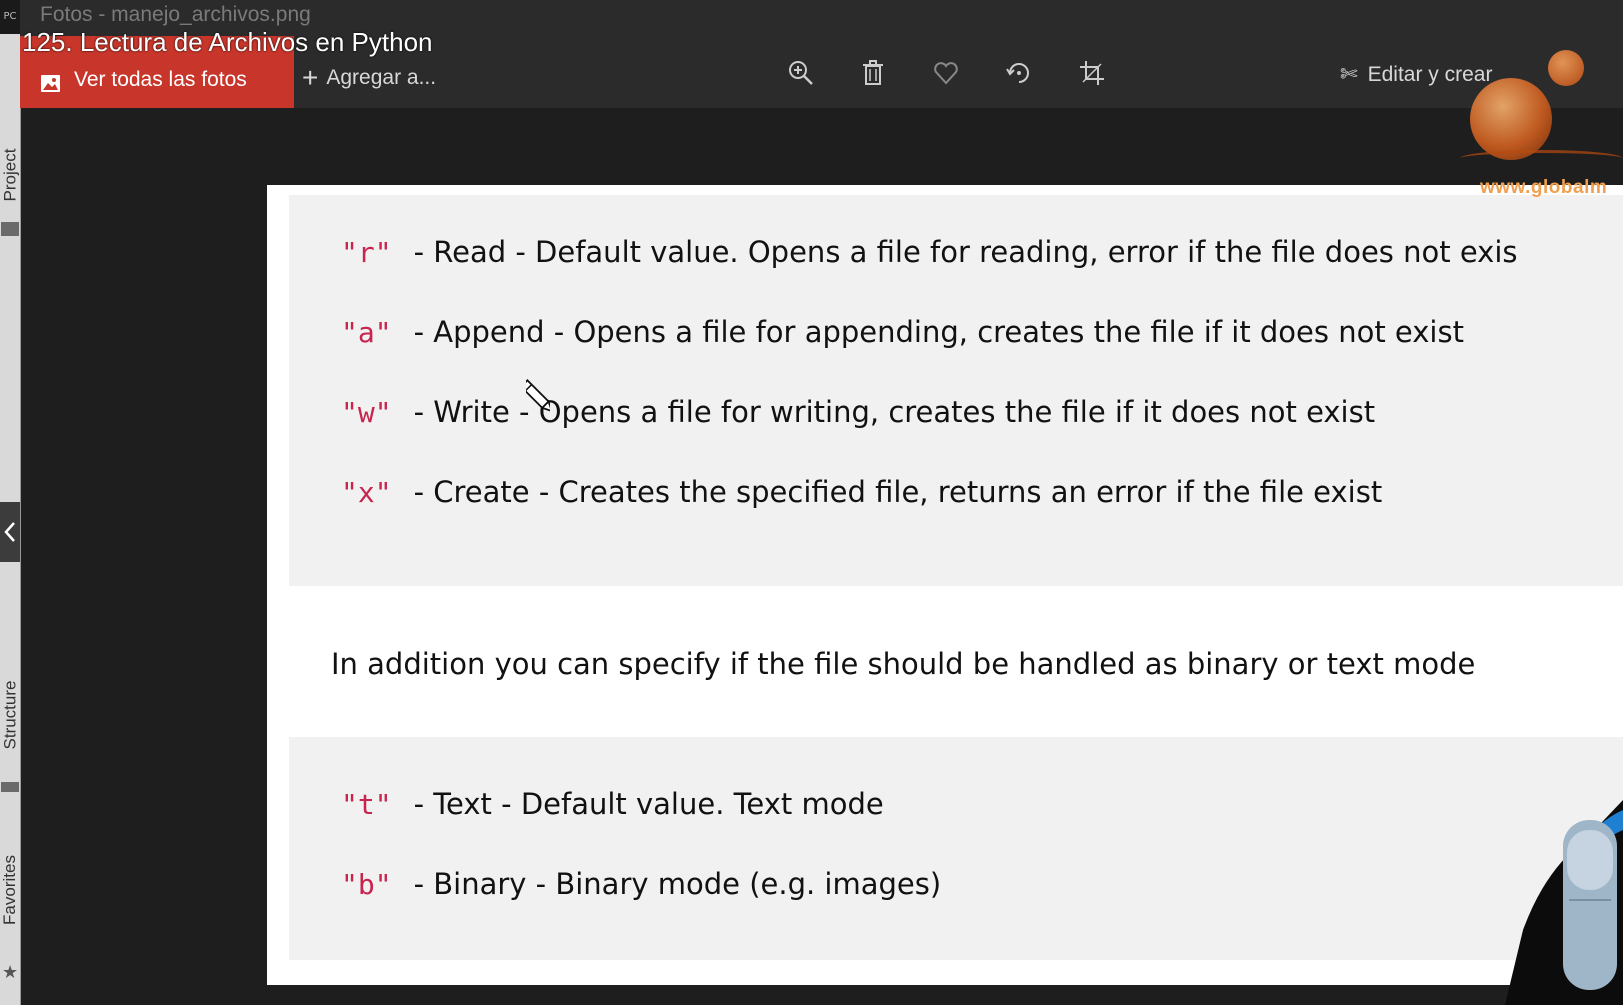  What do you see at coordinates (10, 229) in the screenshot?
I see `folder-icon` at bounding box center [10, 229].